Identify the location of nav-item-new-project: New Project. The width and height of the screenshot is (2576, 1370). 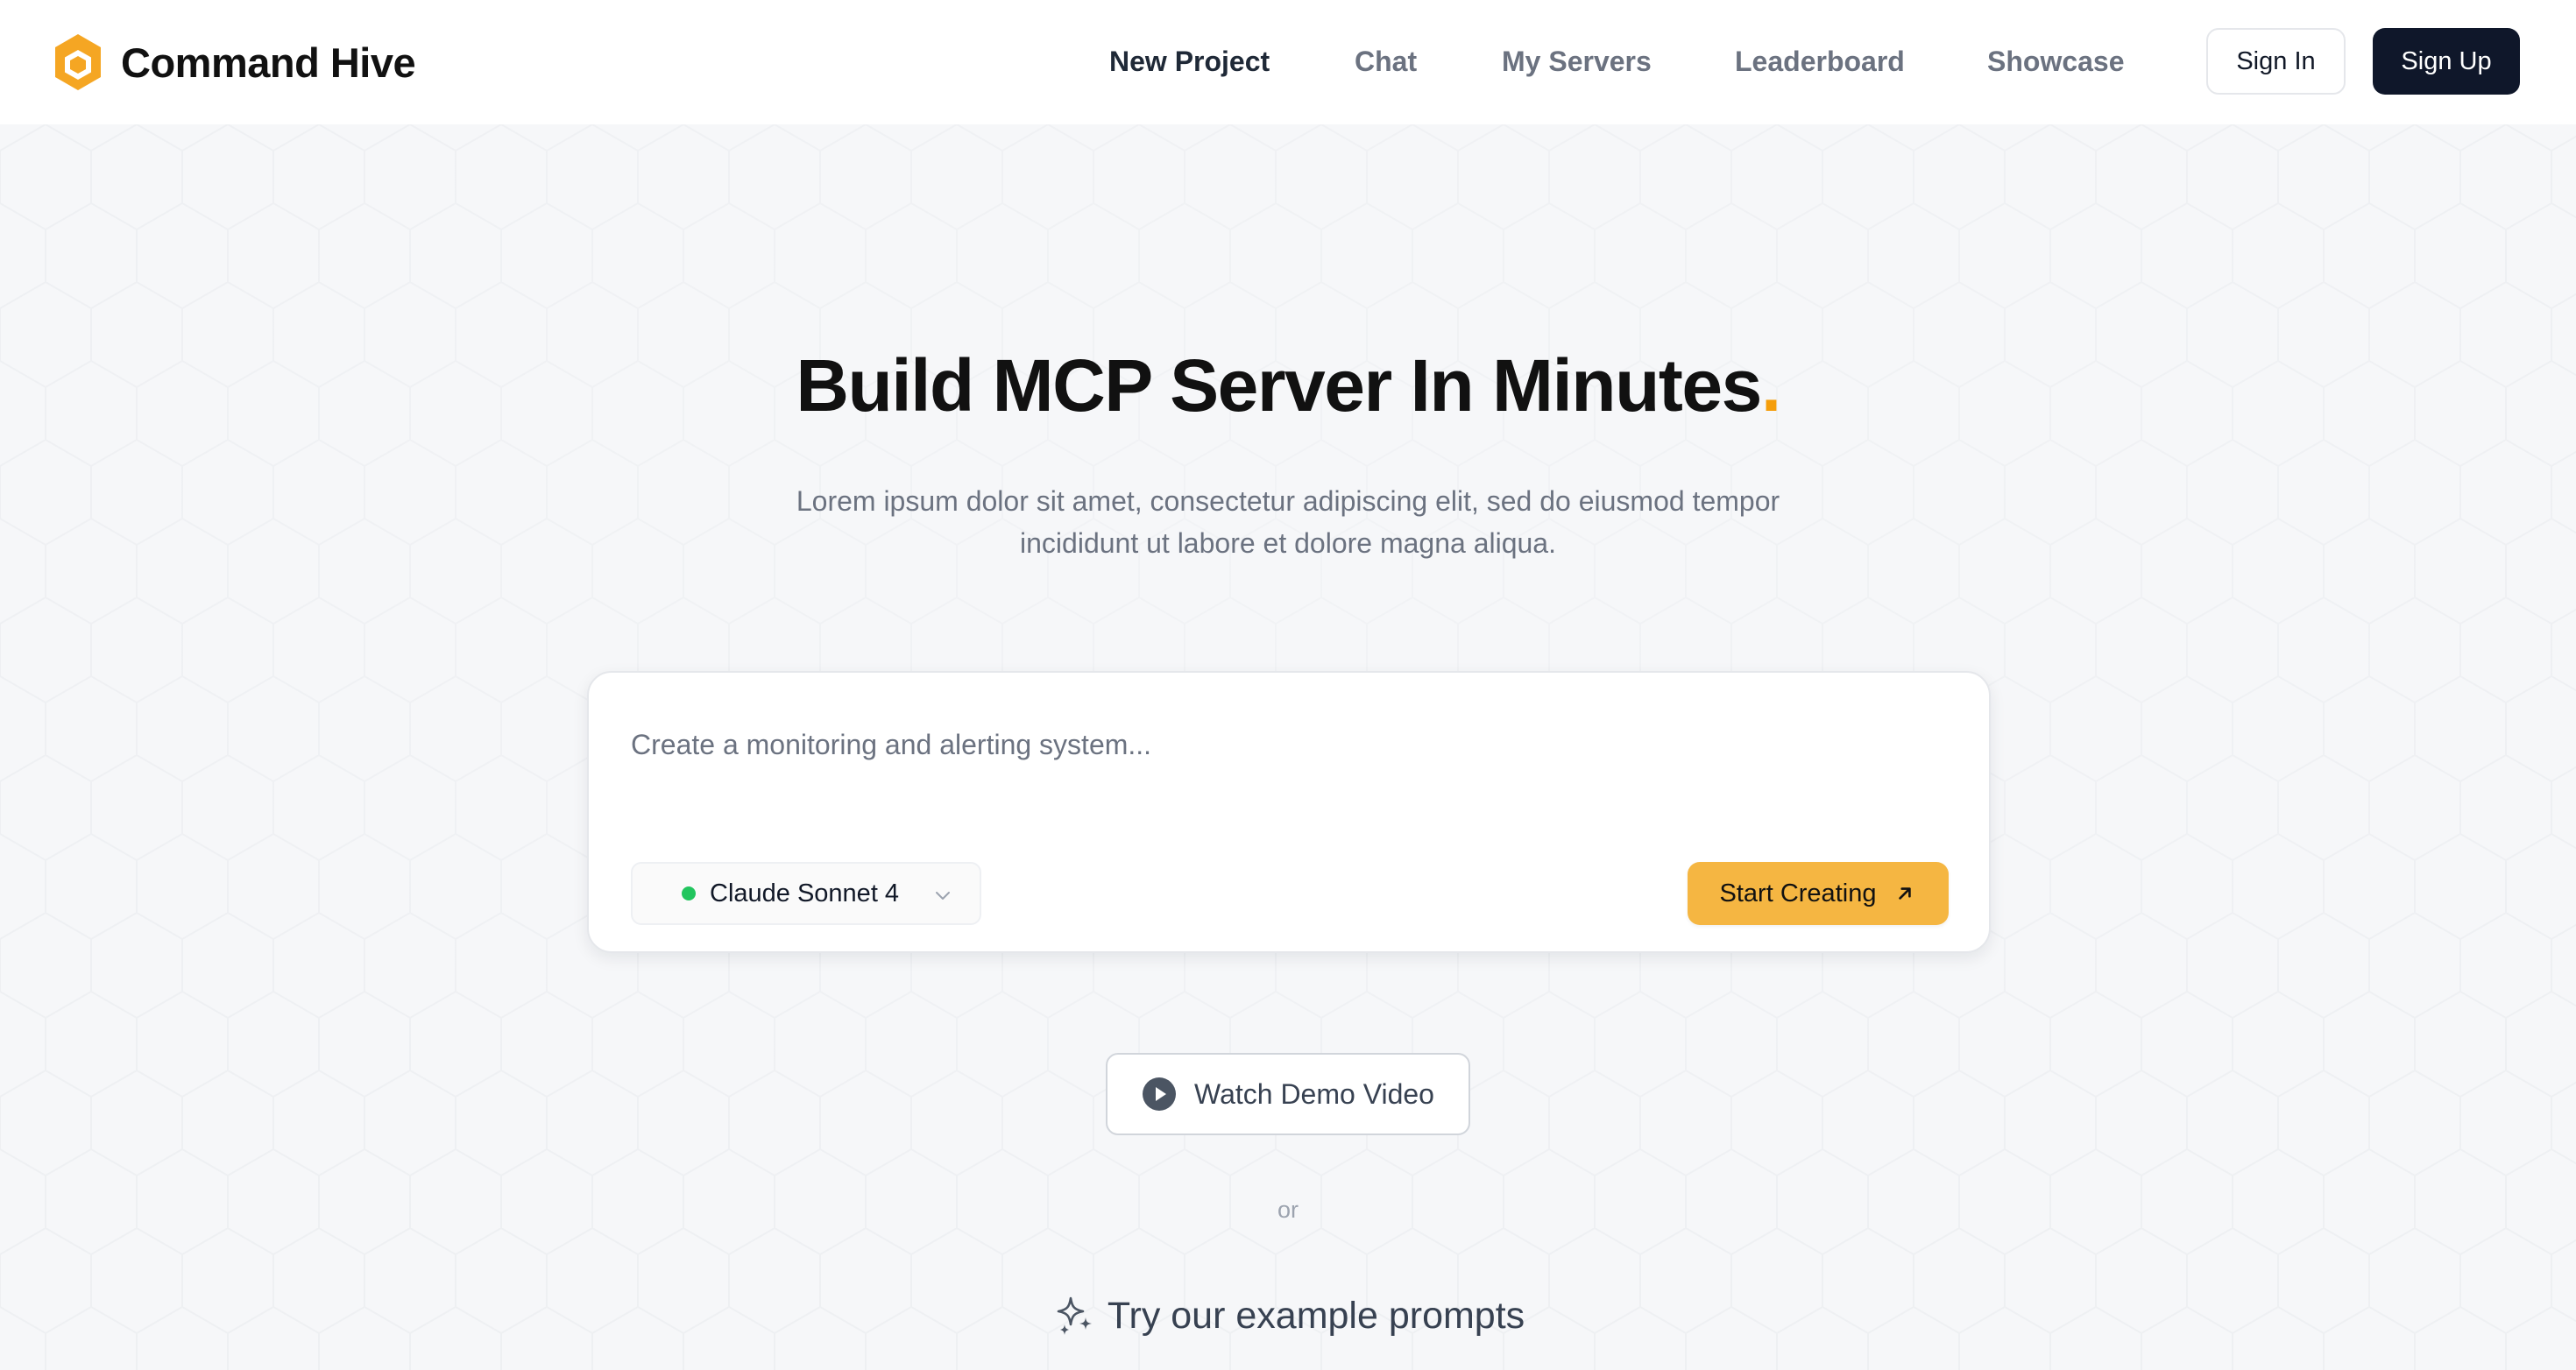
(1189, 61).